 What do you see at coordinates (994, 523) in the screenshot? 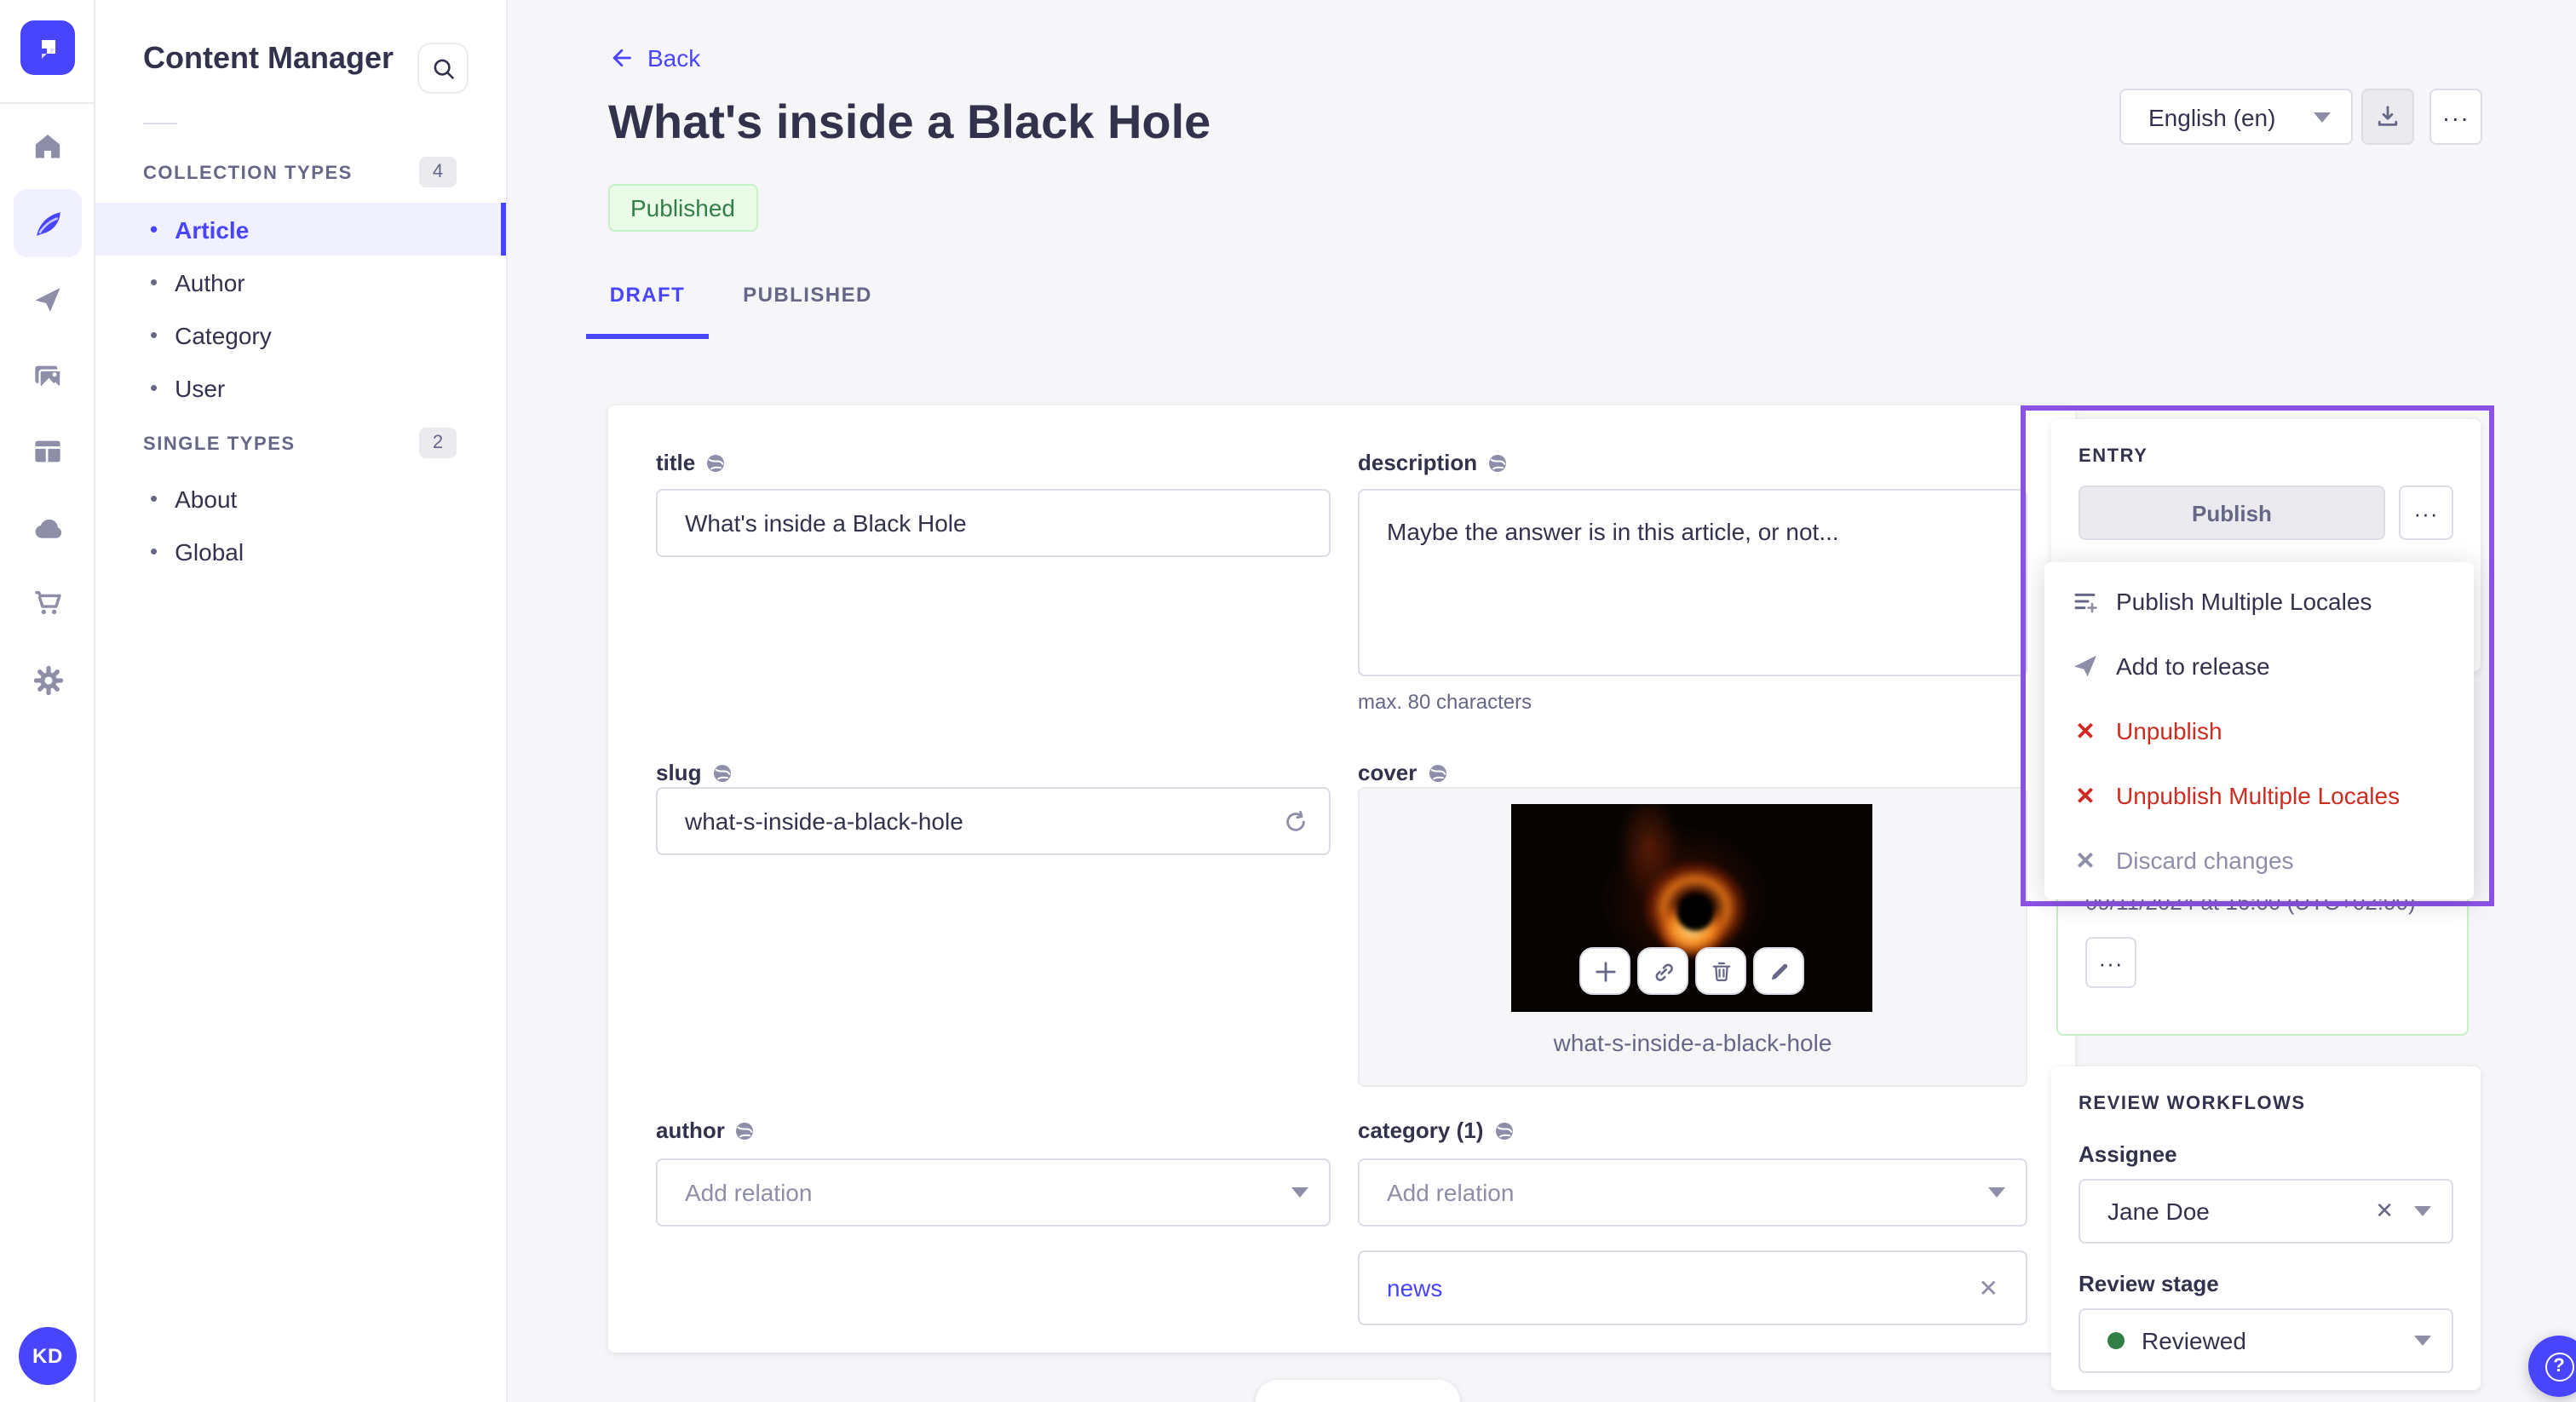
I see `title-input: What's inside a Black Hole` at bounding box center [994, 523].